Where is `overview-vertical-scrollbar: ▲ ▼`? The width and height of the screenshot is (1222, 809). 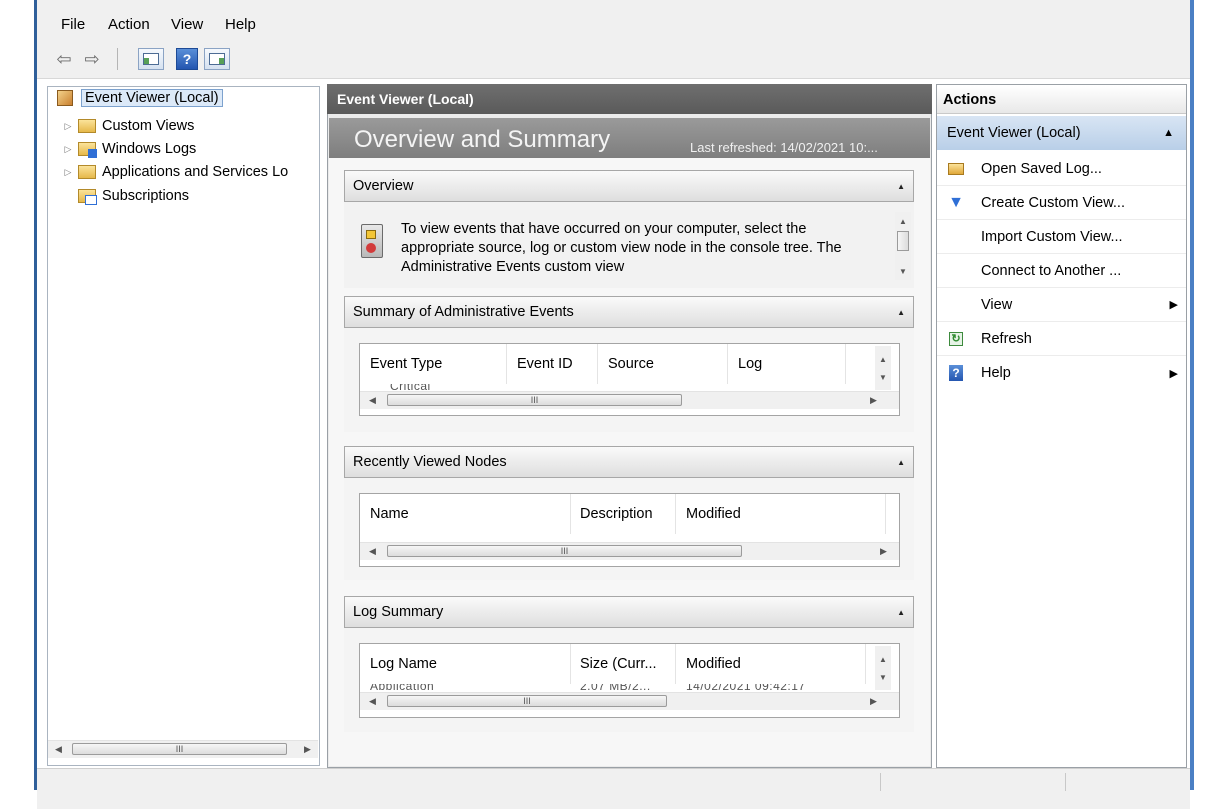 overview-vertical-scrollbar: ▲ ▼ is located at coordinates (903, 246).